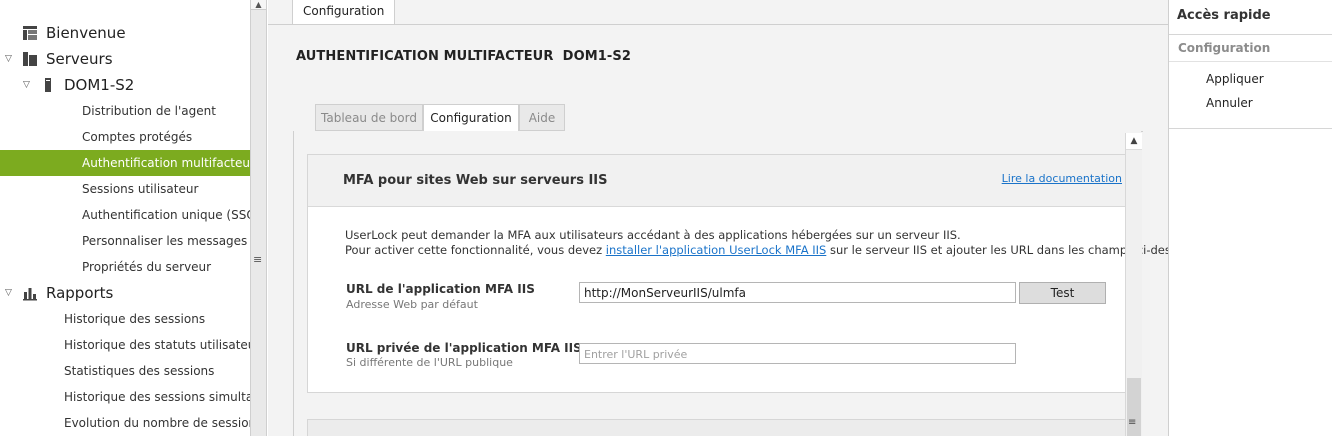 This screenshot has width=1332, height=436. Describe the element at coordinates (1062, 178) in the screenshot. I see `documentation-link: Lire la documentation` at that location.